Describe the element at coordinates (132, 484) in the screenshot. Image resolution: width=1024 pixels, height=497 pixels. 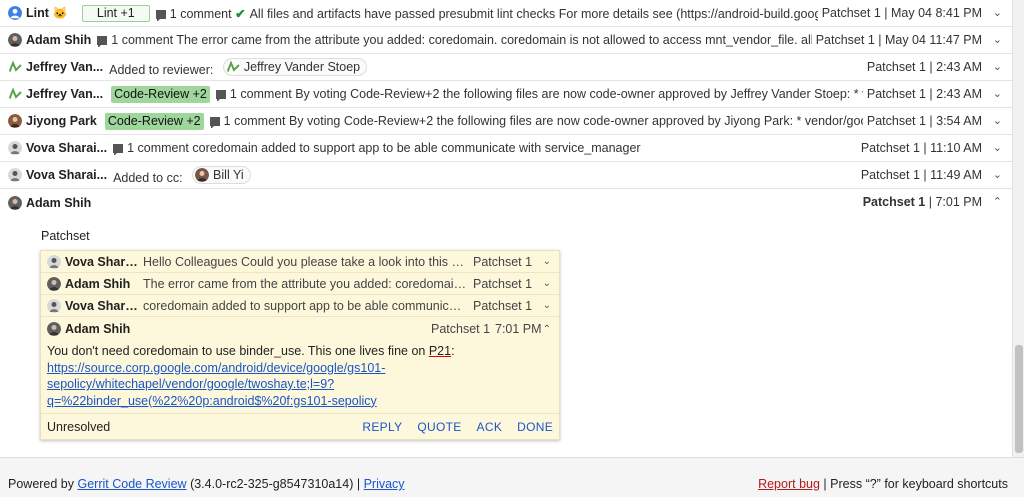
I see `gerrit-link: Gerrit Code Review` at that location.